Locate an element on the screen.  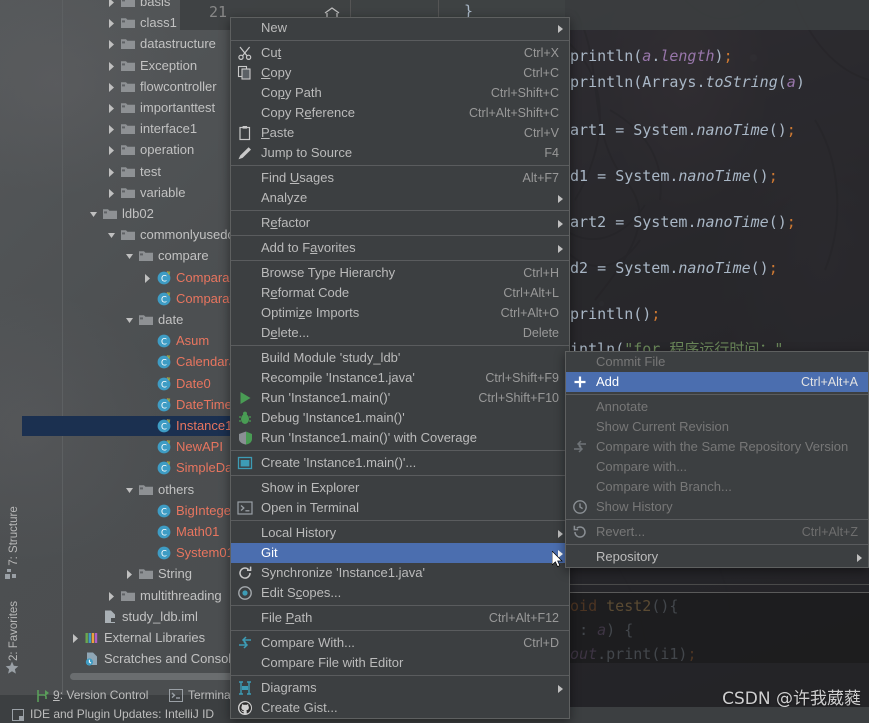
menu-item-copy: Copy Ctrl+C is located at coordinates (400, 73).